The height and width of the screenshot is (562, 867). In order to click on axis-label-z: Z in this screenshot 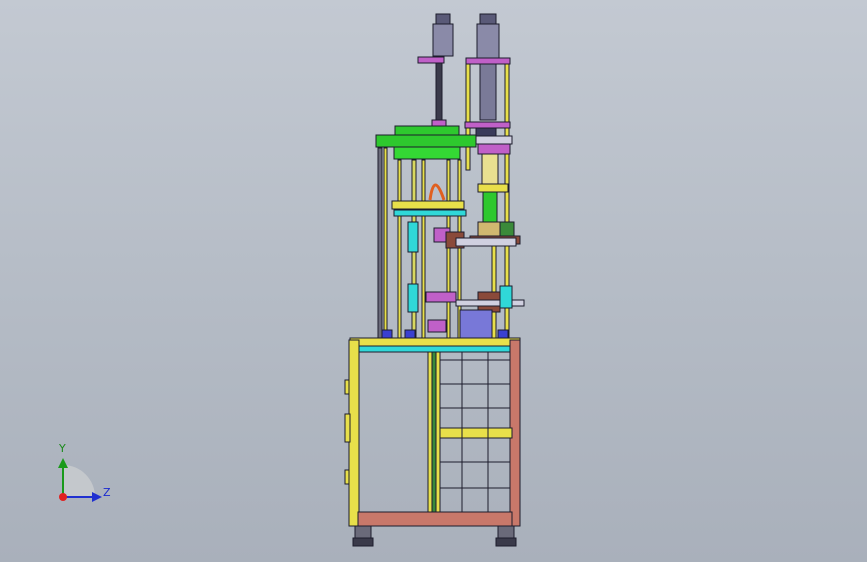, I will do `click(107, 492)`.